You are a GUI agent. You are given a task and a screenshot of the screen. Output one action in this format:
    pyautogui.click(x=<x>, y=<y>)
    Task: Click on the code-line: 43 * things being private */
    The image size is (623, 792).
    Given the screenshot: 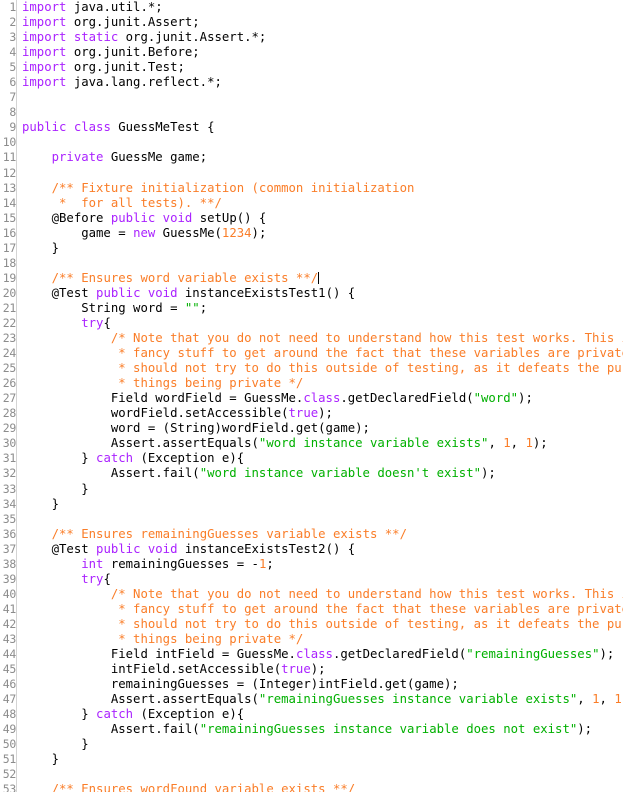 What is the action you would take?
    pyautogui.click(x=311, y=639)
    